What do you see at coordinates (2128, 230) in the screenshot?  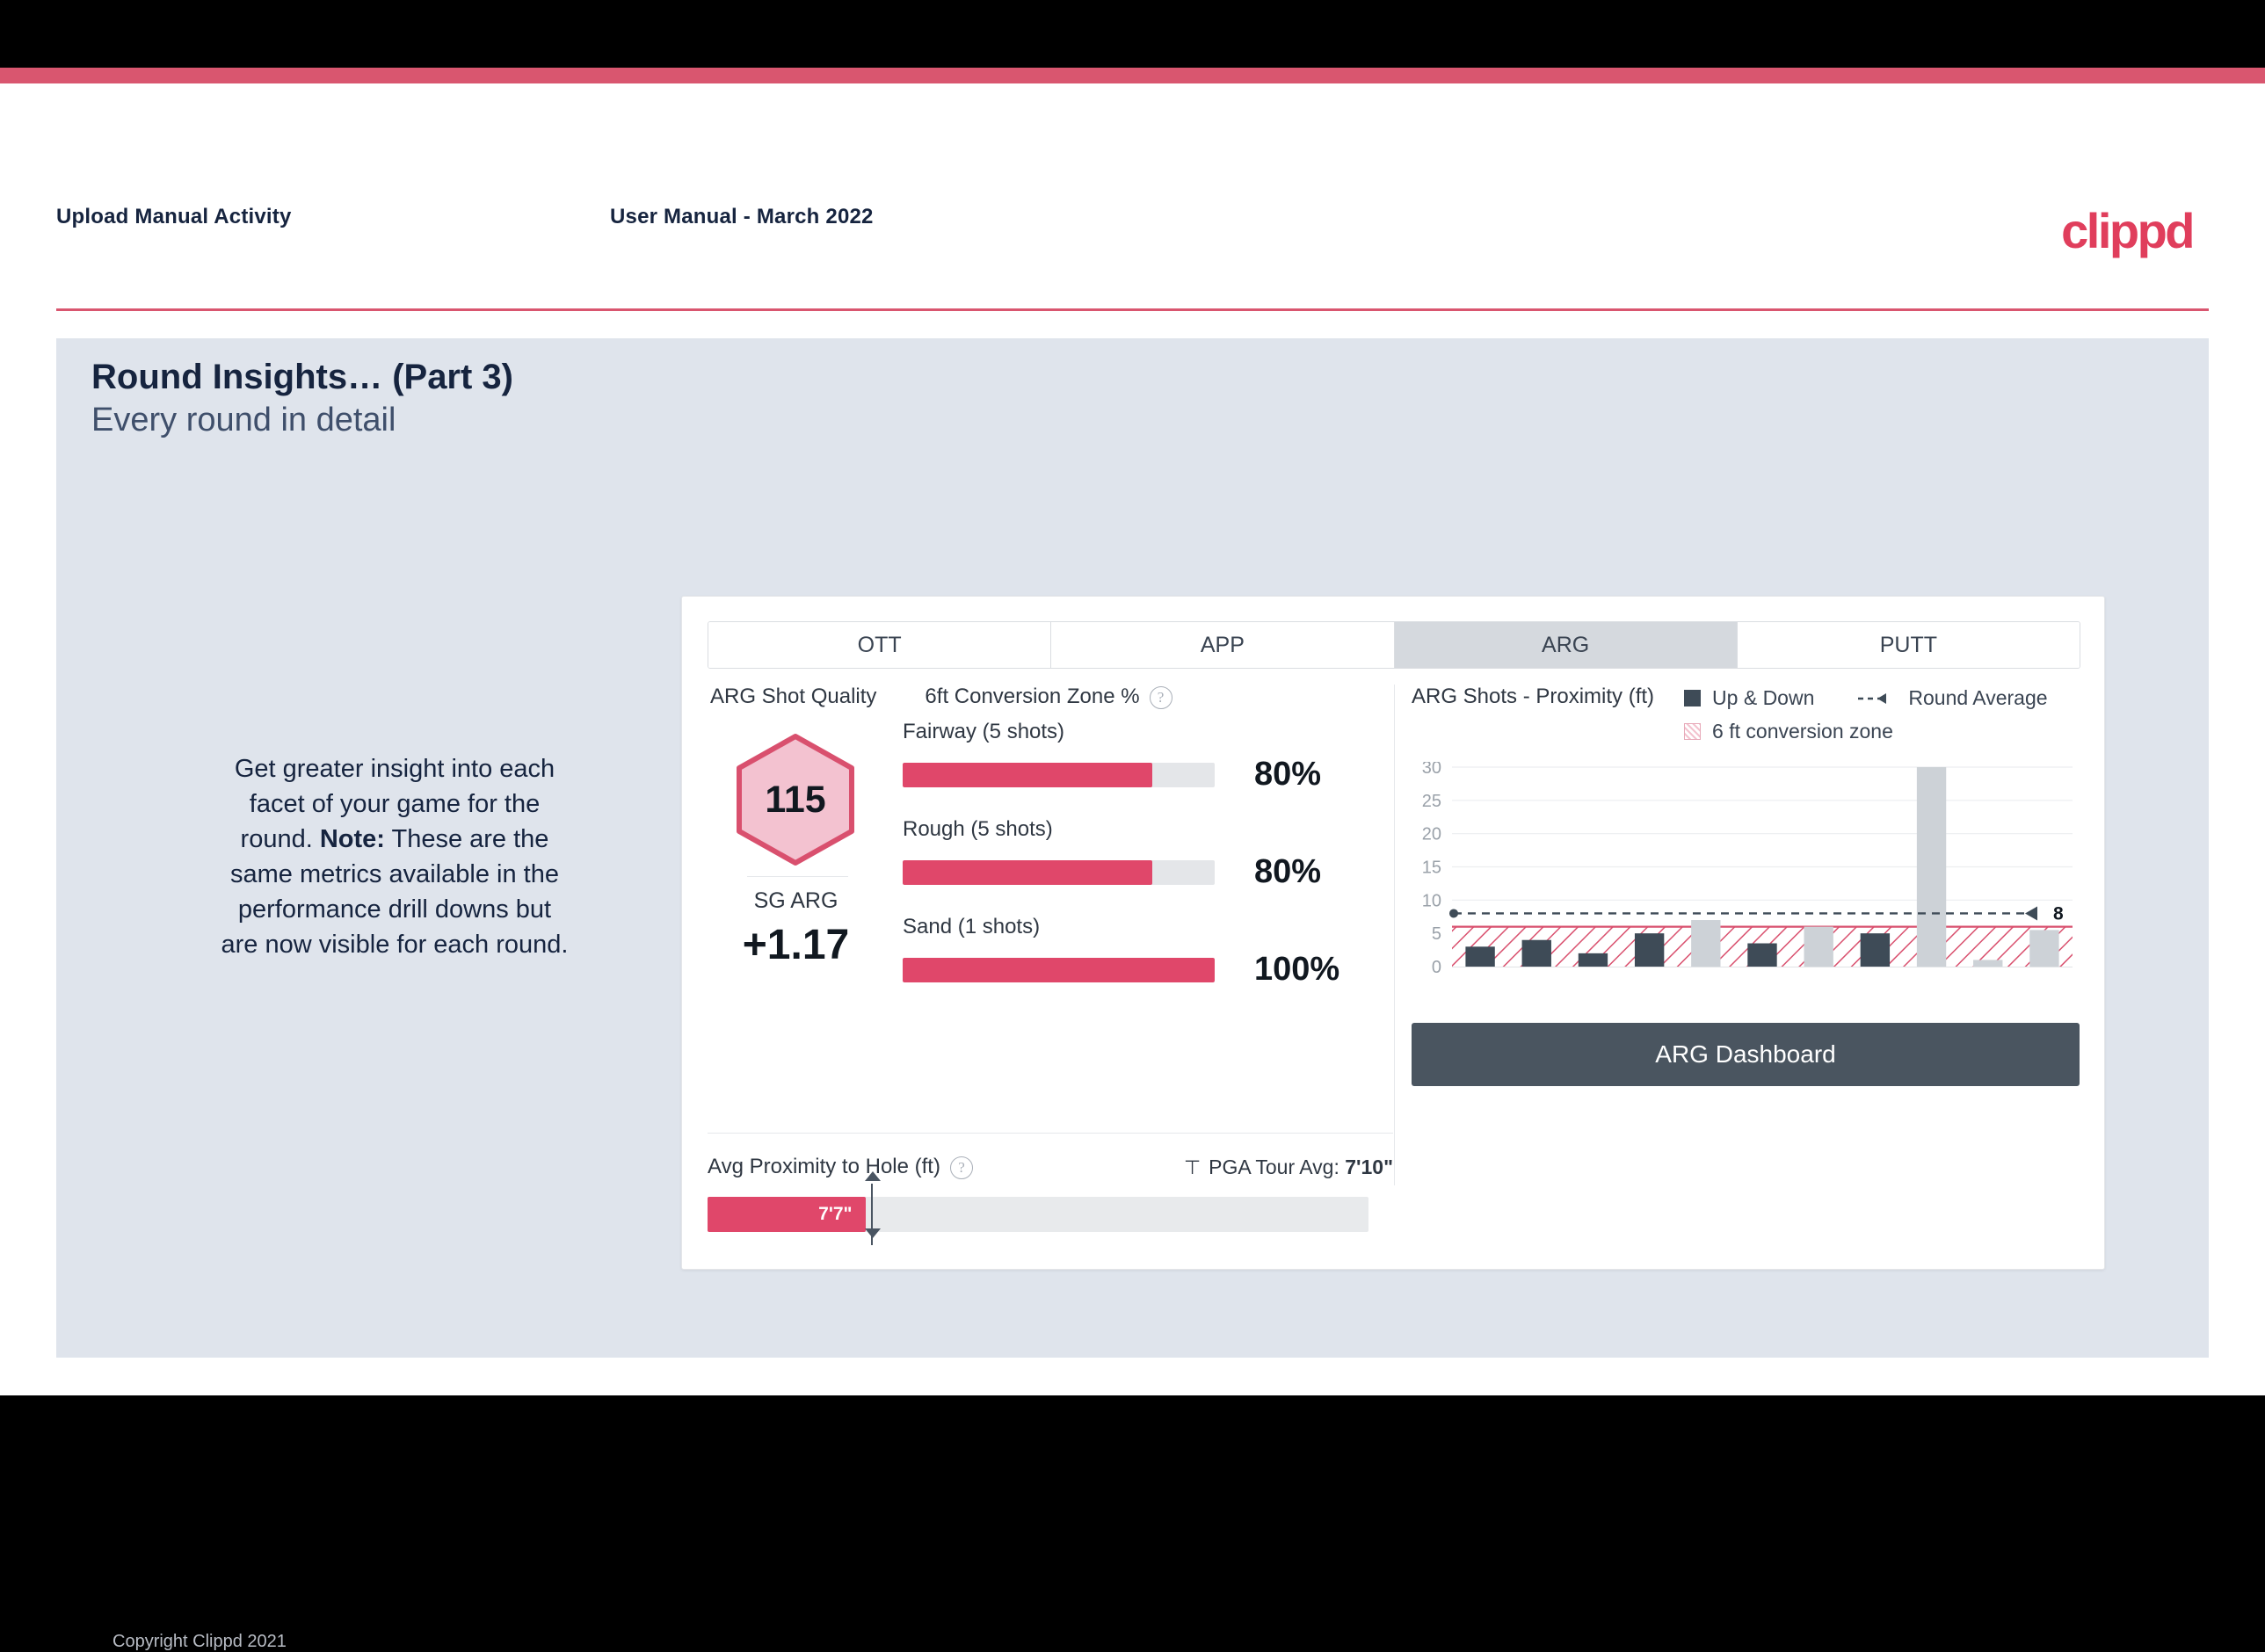 I see `clippd-logo: clippd` at bounding box center [2128, 230].